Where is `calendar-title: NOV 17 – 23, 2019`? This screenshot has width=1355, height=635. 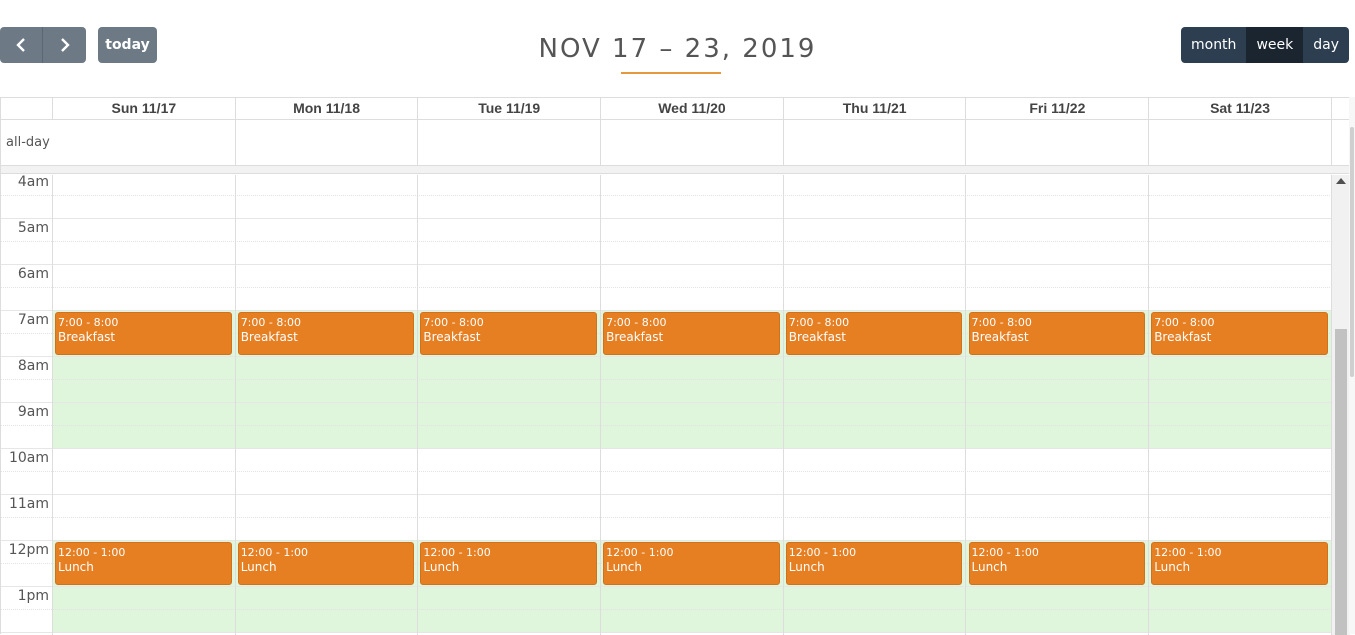 calendar-title: NOV 17 – 23, 2019 is located at coordinates (677, 48).